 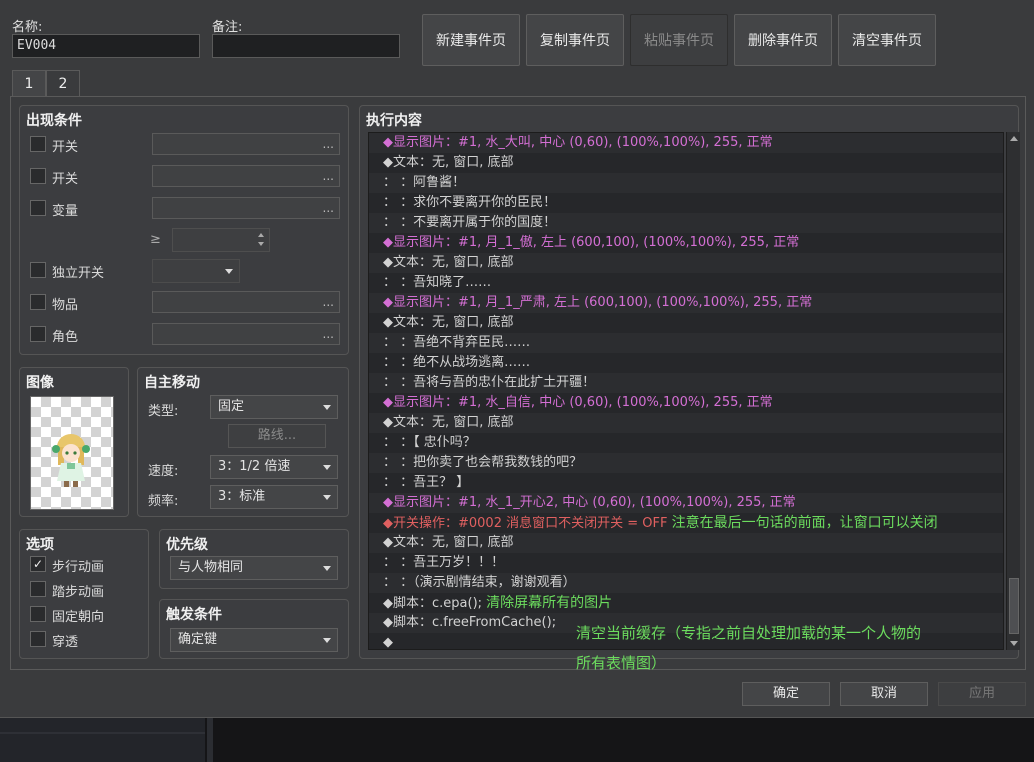 I want to click on command-line: ： ：（演示剧情结束，谢谢观看）, so click(x=686, y=583).